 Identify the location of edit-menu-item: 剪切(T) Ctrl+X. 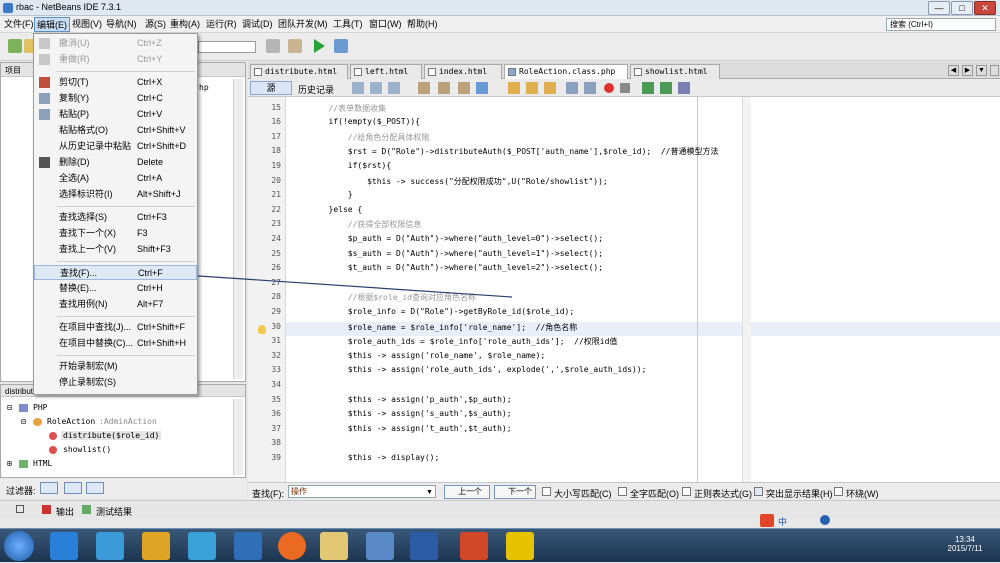
(115, 82).